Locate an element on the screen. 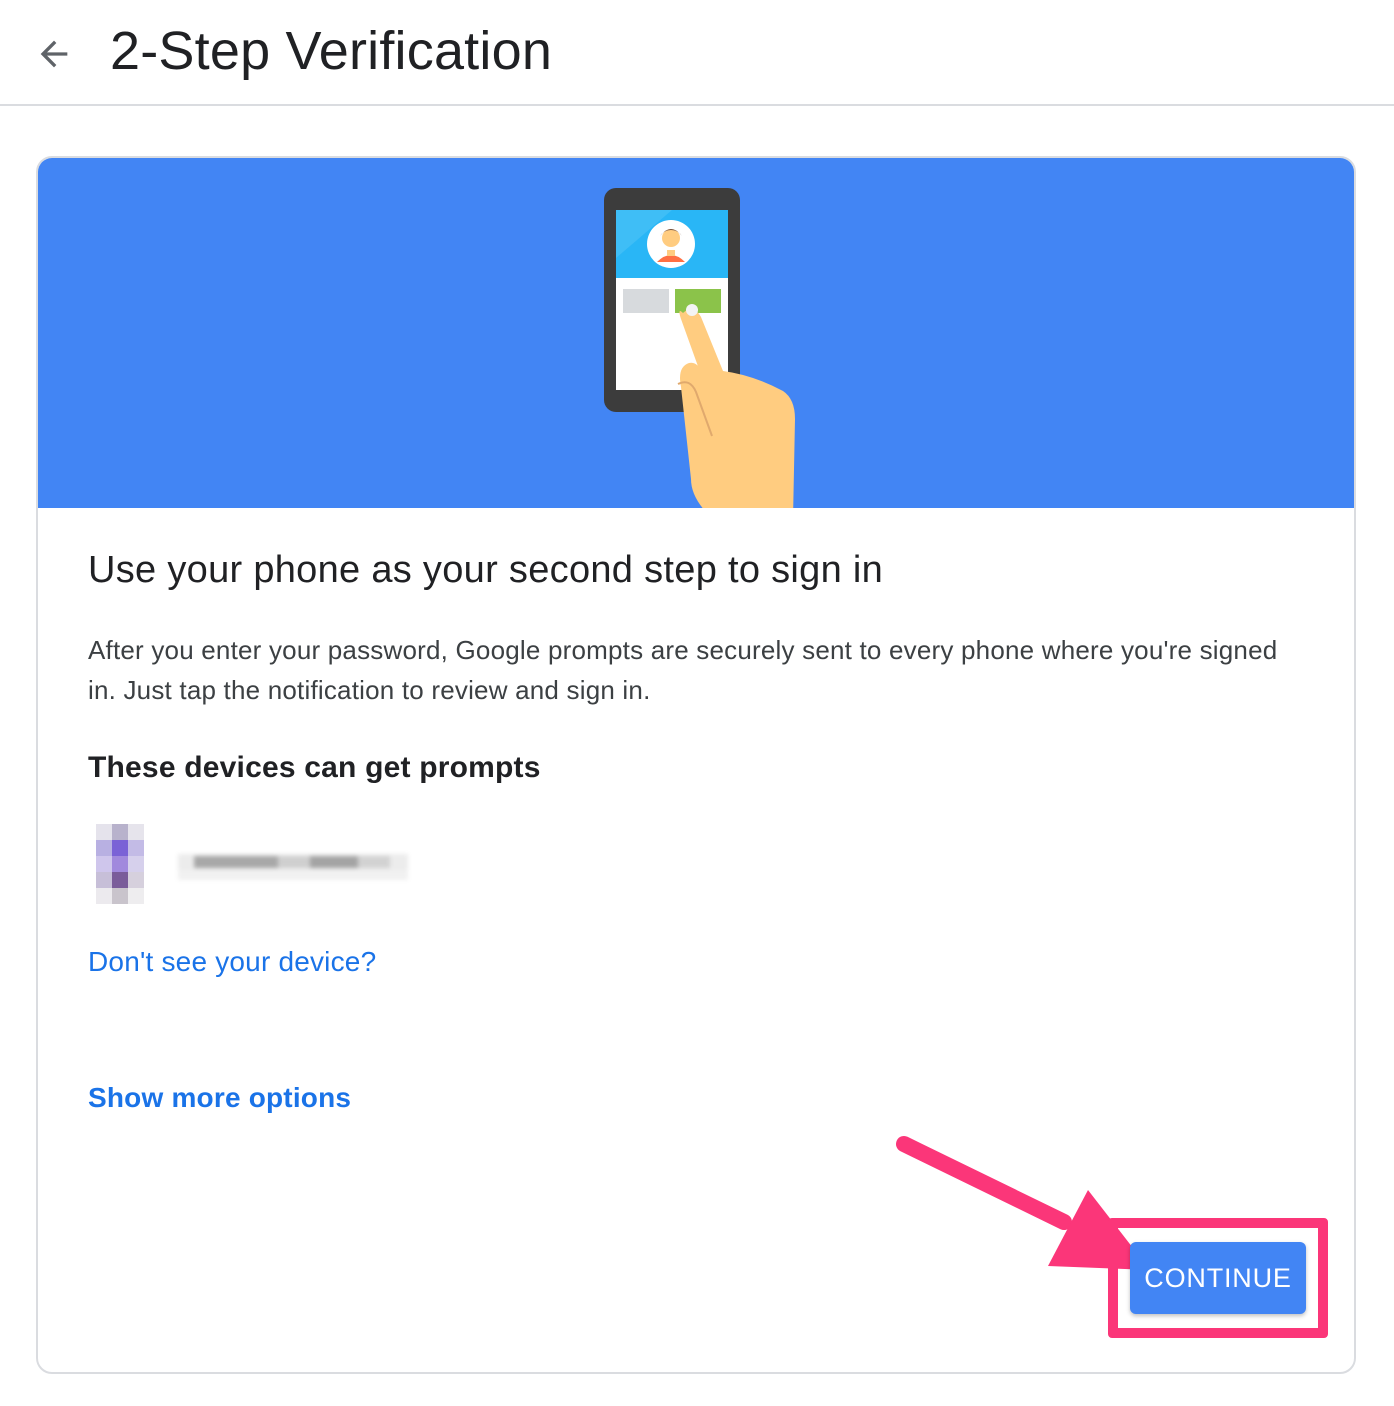 The width and height of the screenshot is (1394, 1406). dont-see-device-link: Don't see your device? is located at coordinates (232, 962).